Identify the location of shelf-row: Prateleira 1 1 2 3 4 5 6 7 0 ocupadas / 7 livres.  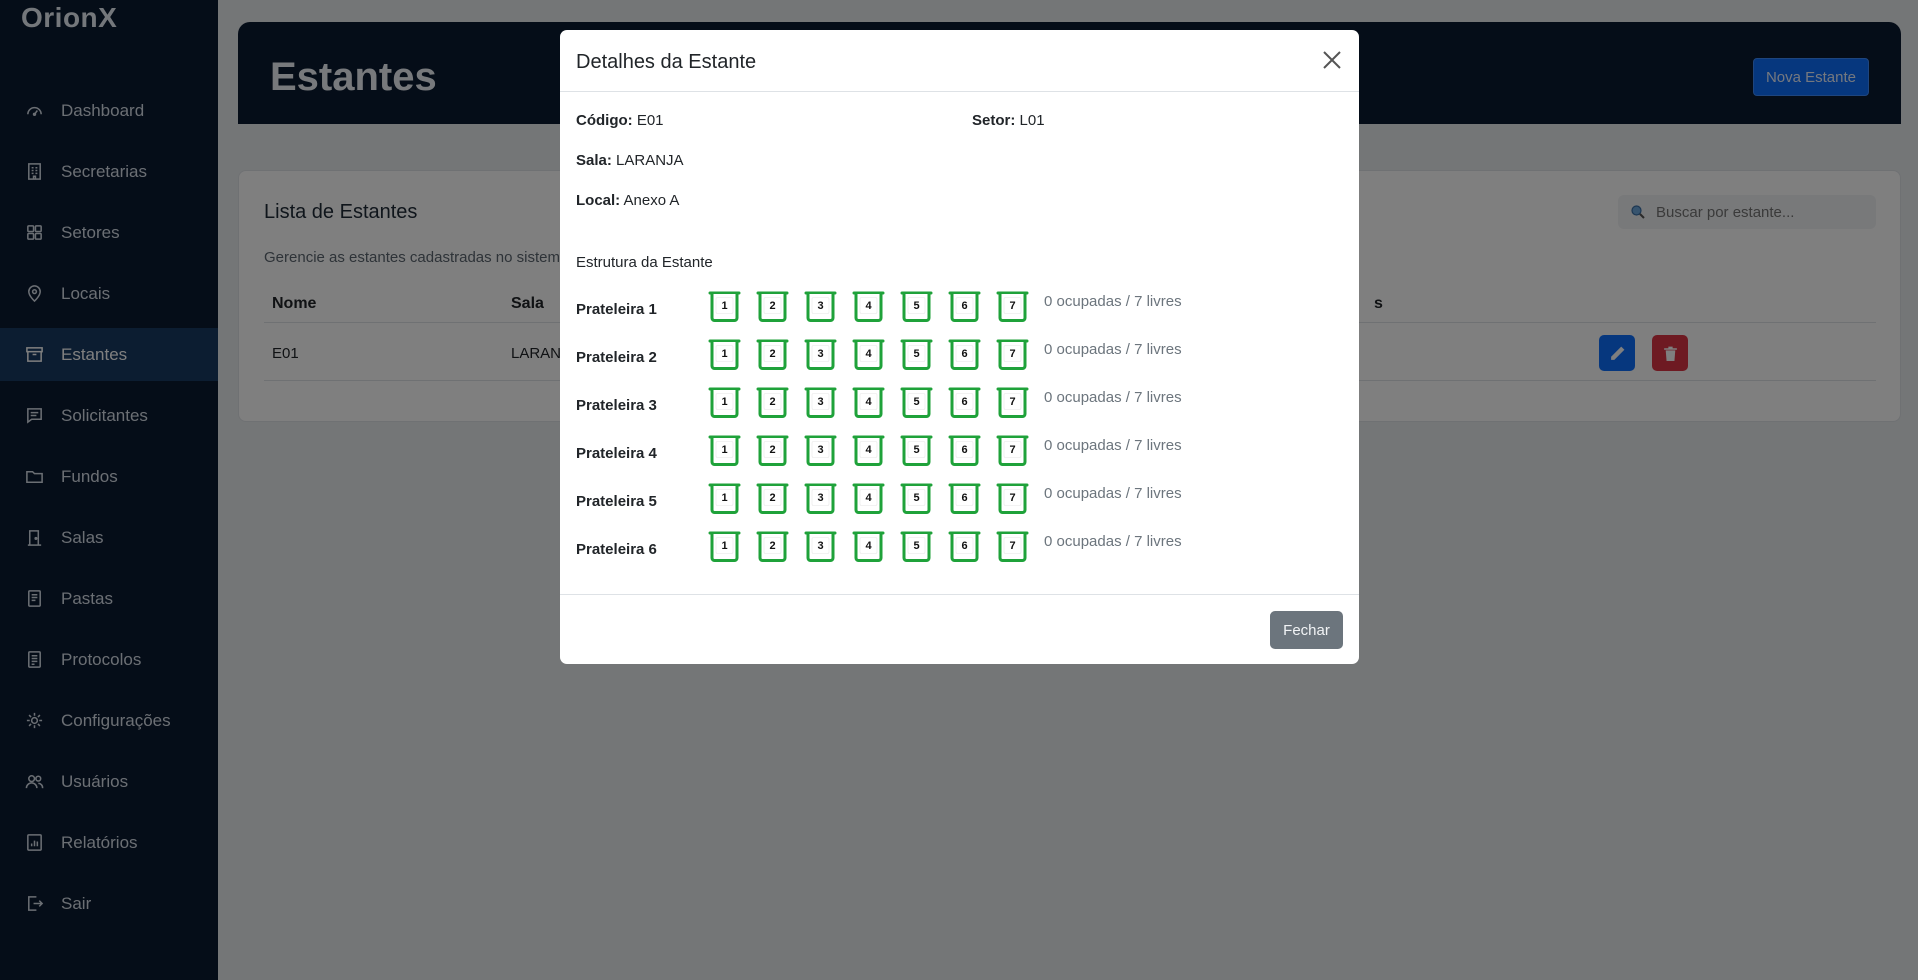
(961, 309).